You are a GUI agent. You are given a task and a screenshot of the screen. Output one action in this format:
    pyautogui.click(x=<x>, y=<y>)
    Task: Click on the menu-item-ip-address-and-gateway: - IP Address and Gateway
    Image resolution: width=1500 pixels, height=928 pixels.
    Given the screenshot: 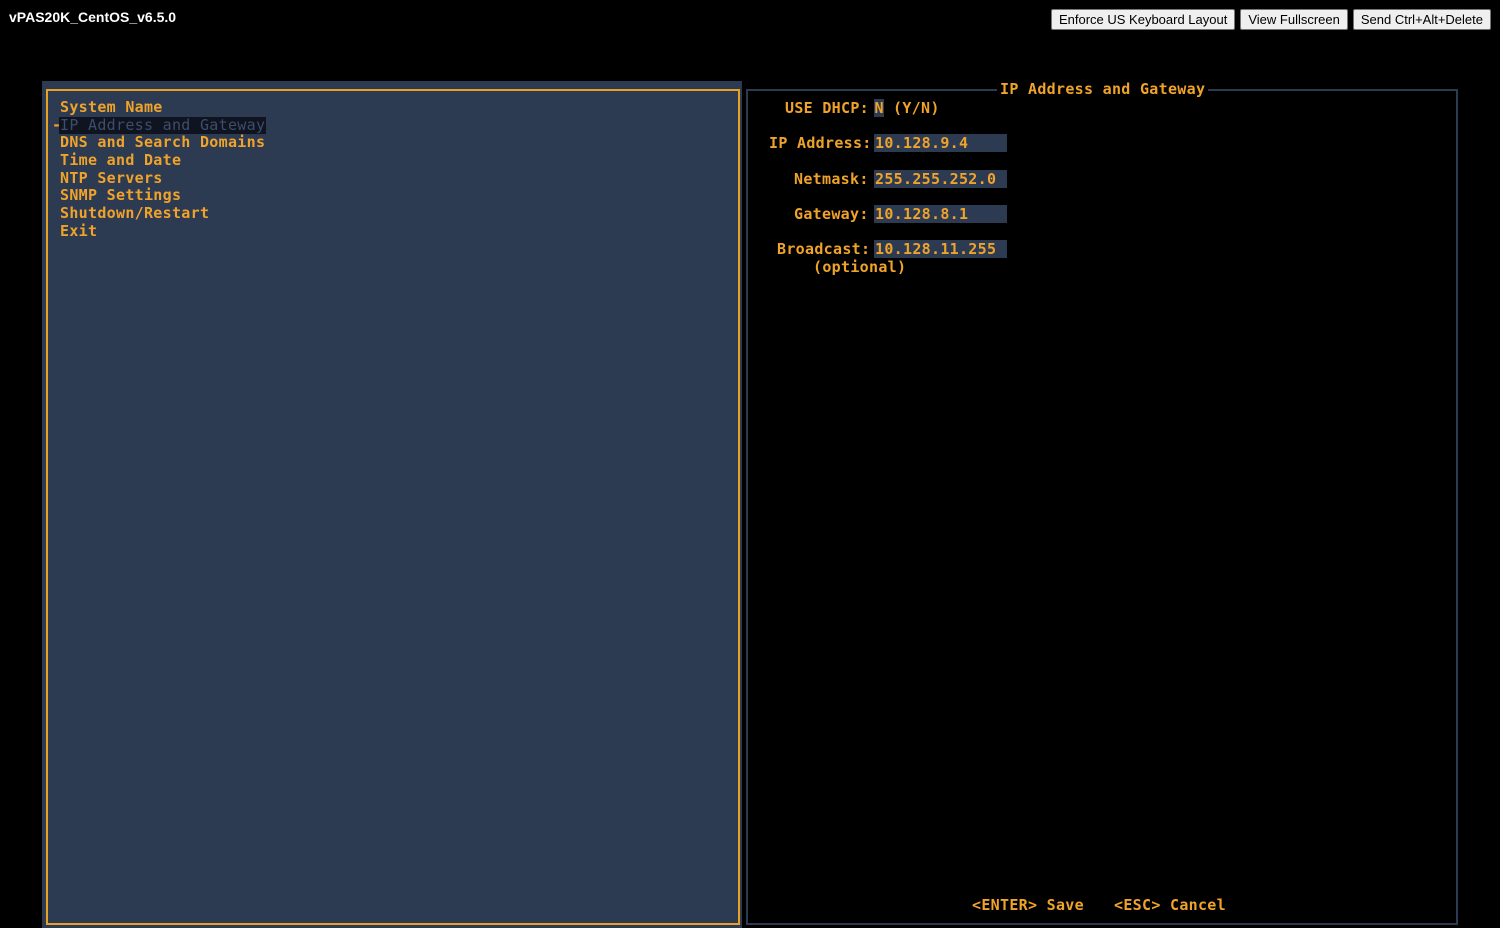 What is the action you would take?
    pyautogui.click(x=159, y=125)
    